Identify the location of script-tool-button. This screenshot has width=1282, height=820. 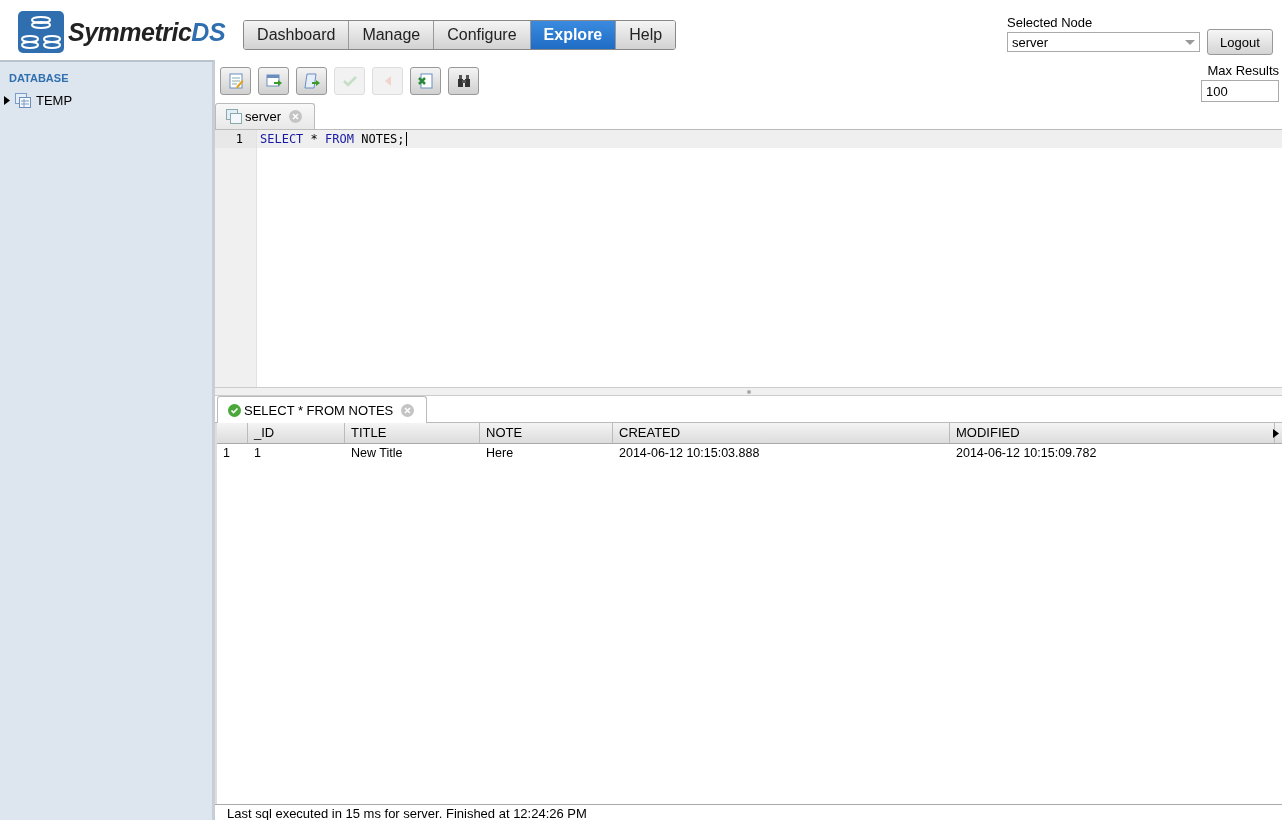
(311, 81).